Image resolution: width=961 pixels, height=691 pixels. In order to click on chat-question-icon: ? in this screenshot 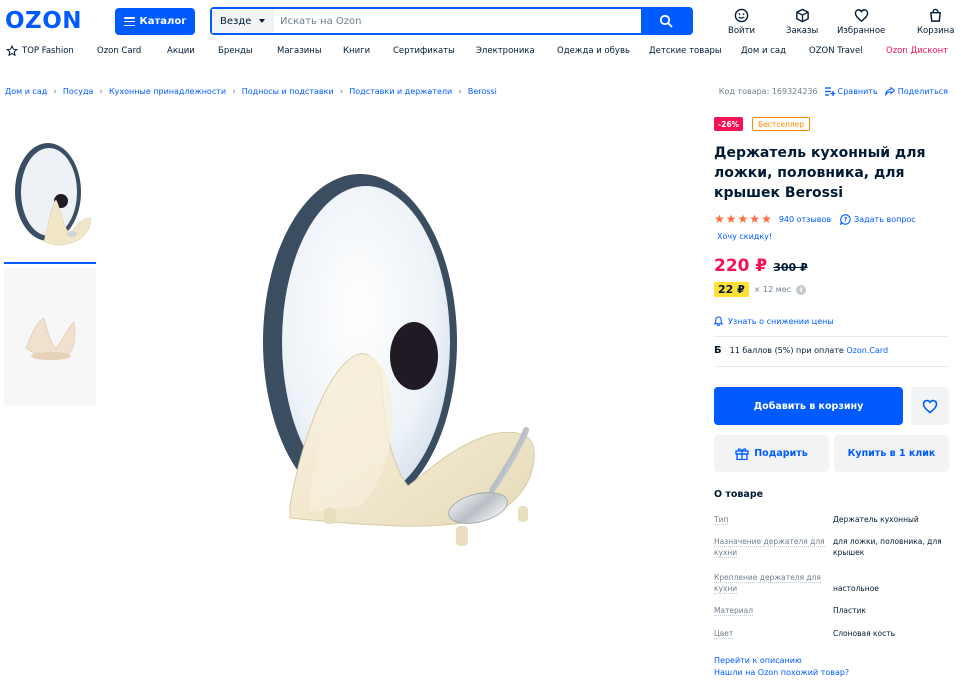, I will do `click(845, 219)`.